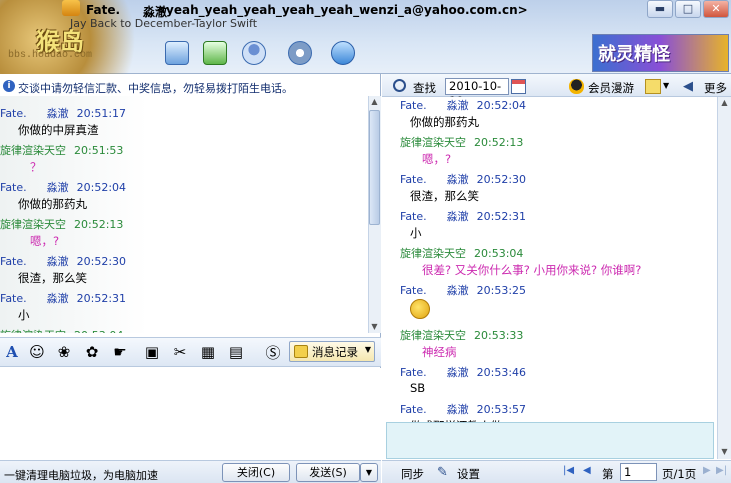  What do you see at coordinates (101, 113) in the screenshot?
I see `message-time: 20:51:17` at bounding box center [101, 113].